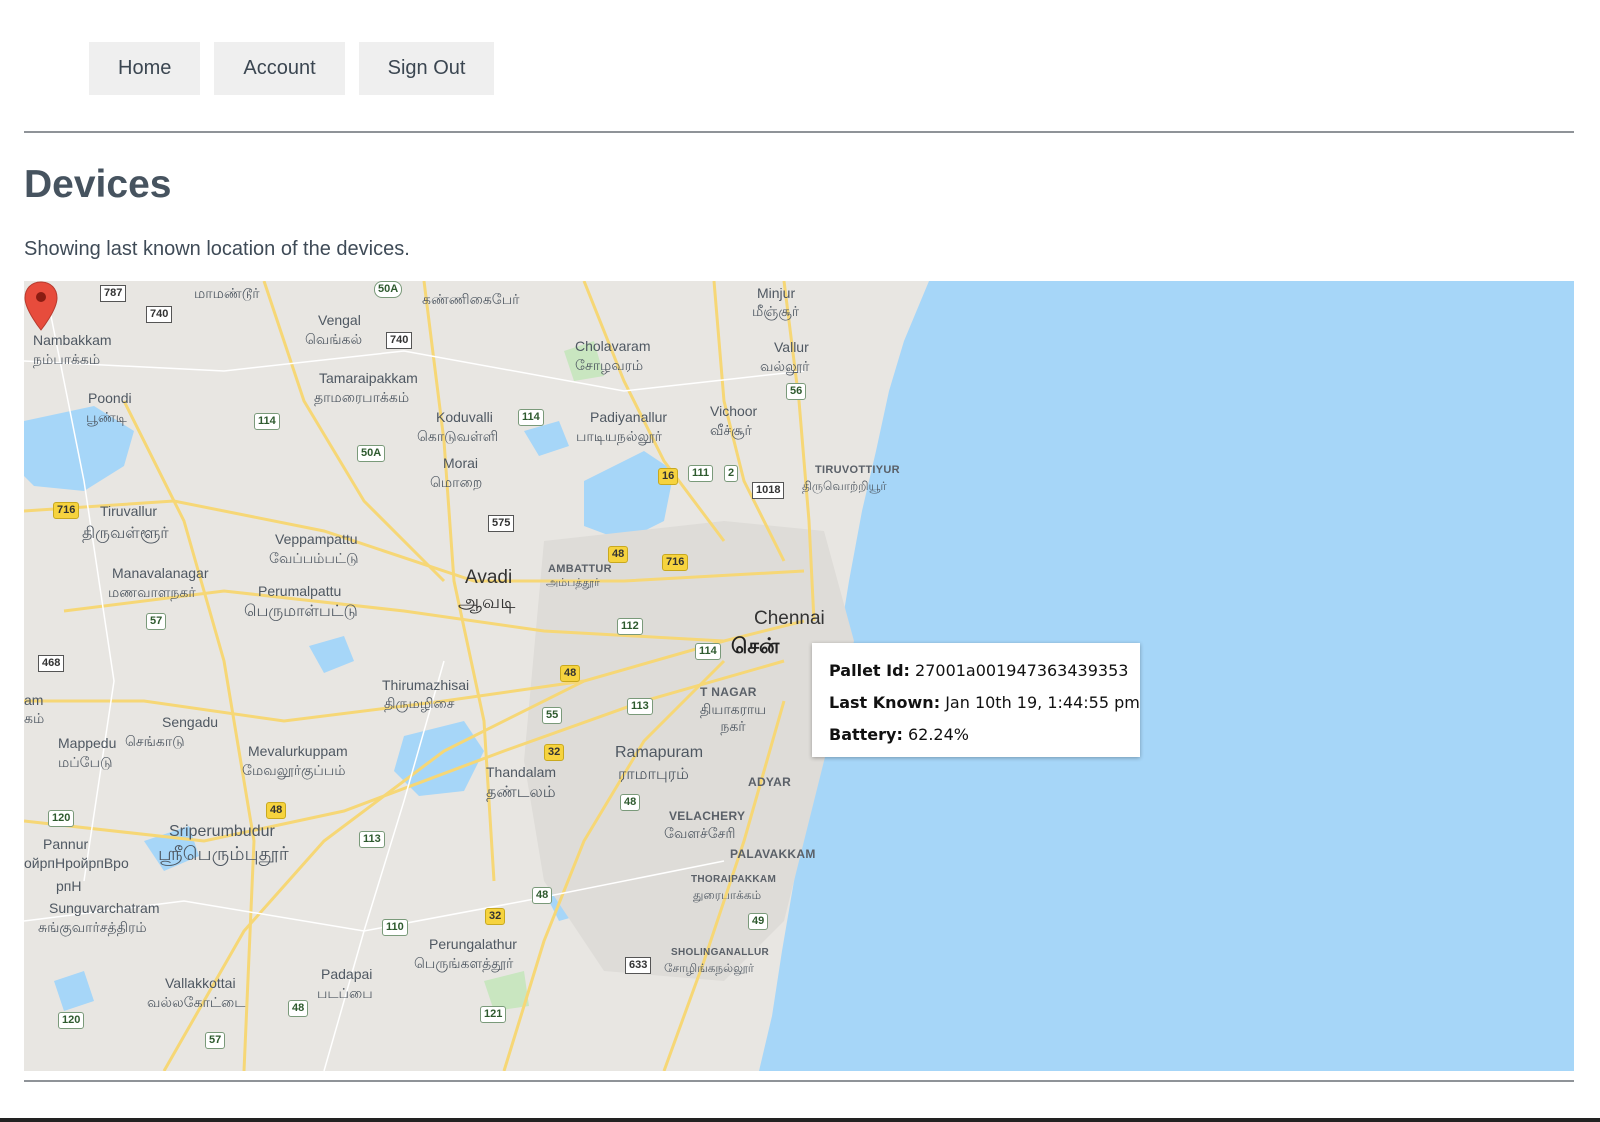 The image size is (1600, 1122). I want to click on map-label-vallakkottai: Vallakkottai, so click(200, 983).